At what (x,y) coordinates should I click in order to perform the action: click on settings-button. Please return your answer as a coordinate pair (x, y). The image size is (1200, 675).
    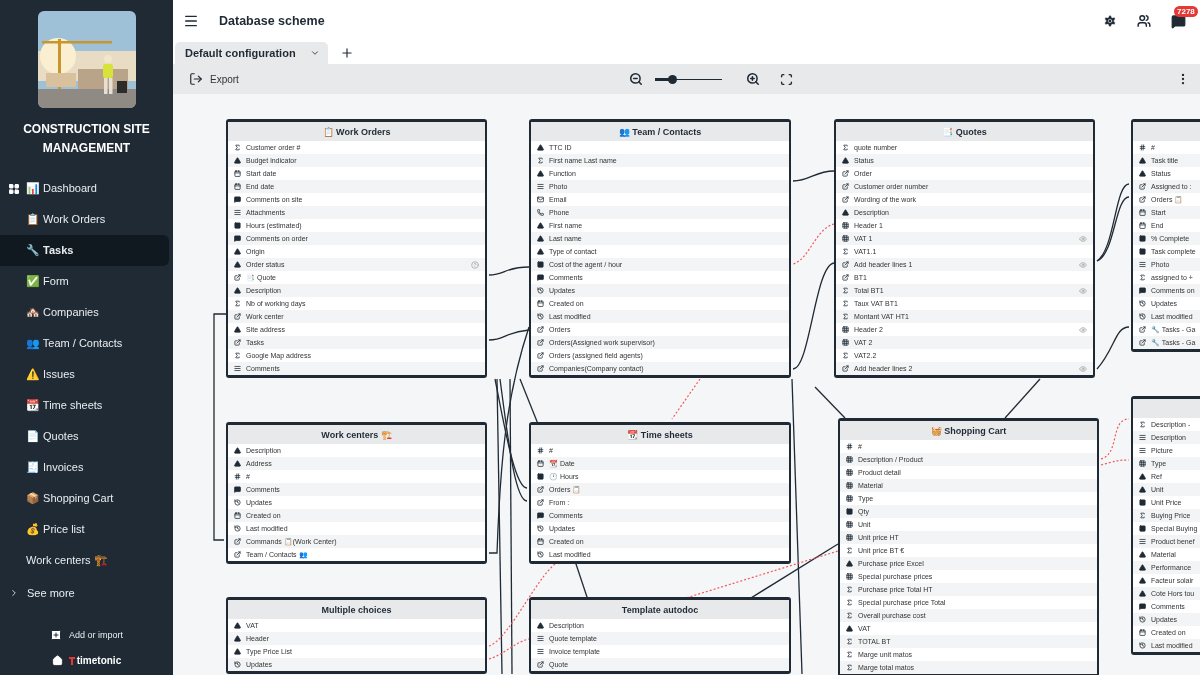
    Looking at the image, I should click on (1110, 21).